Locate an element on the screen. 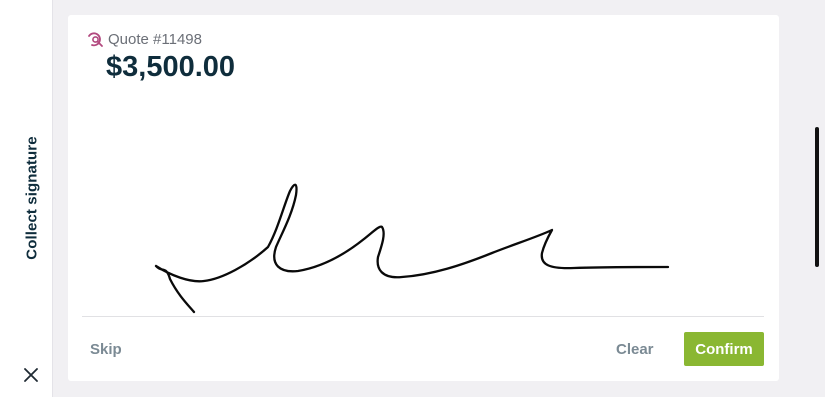 The height and width of the screenshot is (397, 825). sidebar: Collect signature is located at coordinates (26, 198).